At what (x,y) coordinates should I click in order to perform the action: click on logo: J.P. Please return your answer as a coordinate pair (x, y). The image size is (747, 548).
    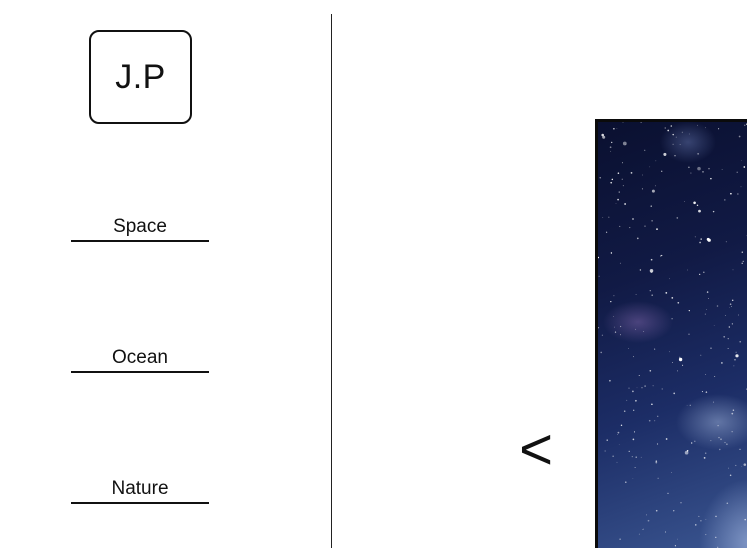
    Looking at the image, I should click on (140, 77).